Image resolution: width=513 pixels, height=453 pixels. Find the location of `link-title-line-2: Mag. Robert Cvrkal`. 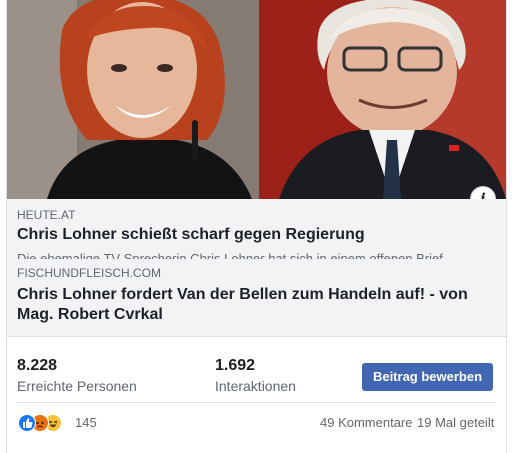

link-title-line-2: Mag. Robert Cvrkal is located at coordinates (90, 315).